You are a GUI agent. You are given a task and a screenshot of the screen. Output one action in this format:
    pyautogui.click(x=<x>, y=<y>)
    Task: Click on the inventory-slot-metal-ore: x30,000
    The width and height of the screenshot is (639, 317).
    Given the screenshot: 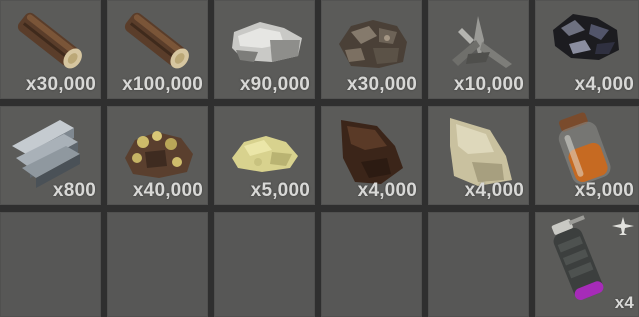 What is the action you would take?
    pyautogui.click(x=371, y=49)
    